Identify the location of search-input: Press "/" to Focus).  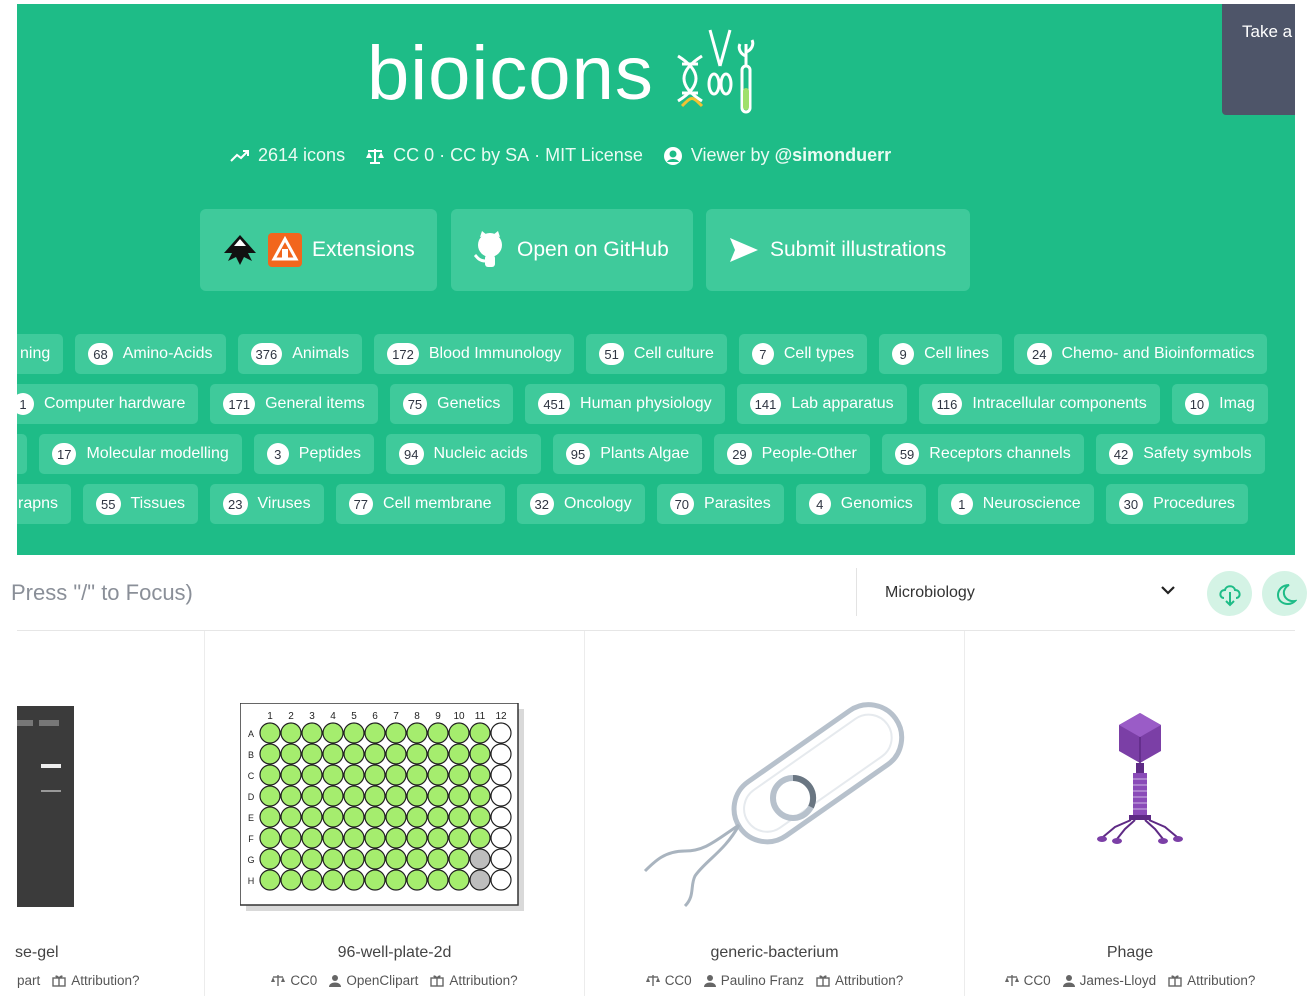
(102, 593).